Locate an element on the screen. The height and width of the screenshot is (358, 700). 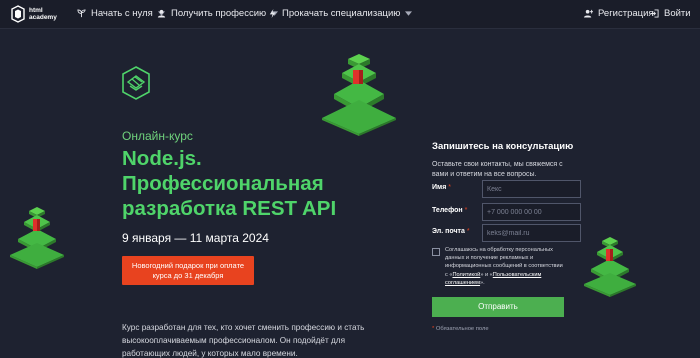
consent-checkbox is located at coordinates (436, 252).